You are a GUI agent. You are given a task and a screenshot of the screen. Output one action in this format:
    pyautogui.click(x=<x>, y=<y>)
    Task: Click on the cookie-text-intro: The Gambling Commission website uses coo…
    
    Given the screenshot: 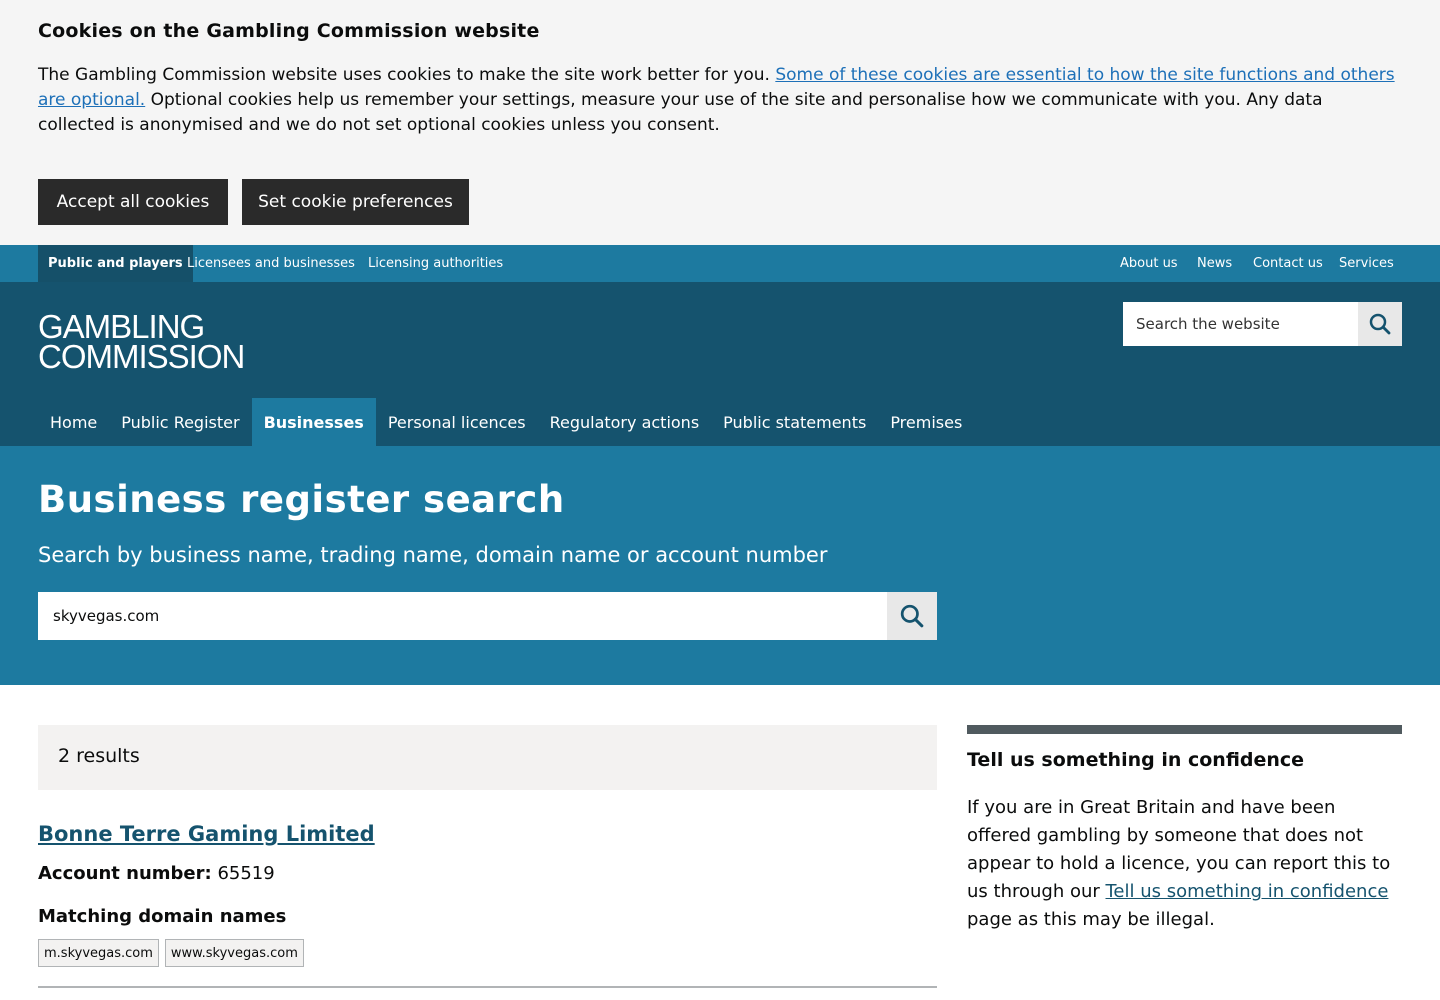 What is the action you would take?
    pyautogui.click(x=407, y=75)
    